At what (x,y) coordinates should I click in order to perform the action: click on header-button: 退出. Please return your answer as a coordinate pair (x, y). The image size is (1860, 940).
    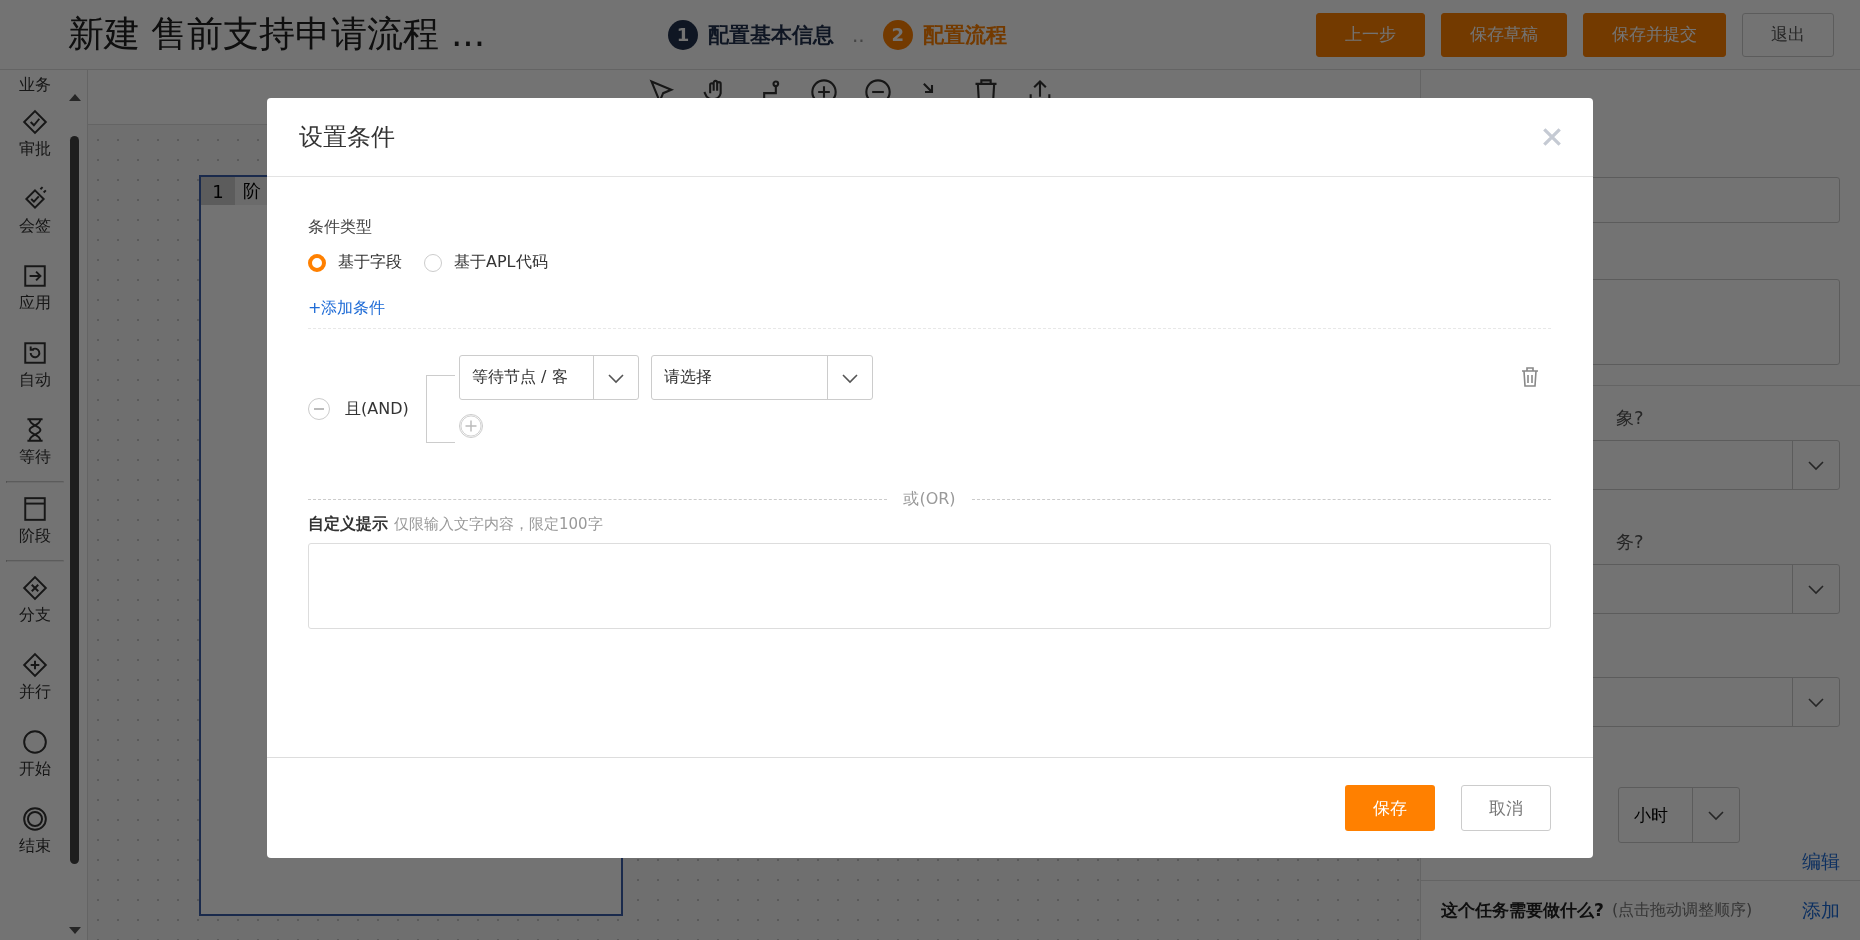
    Looking at the image, I should click on (1788, 34).